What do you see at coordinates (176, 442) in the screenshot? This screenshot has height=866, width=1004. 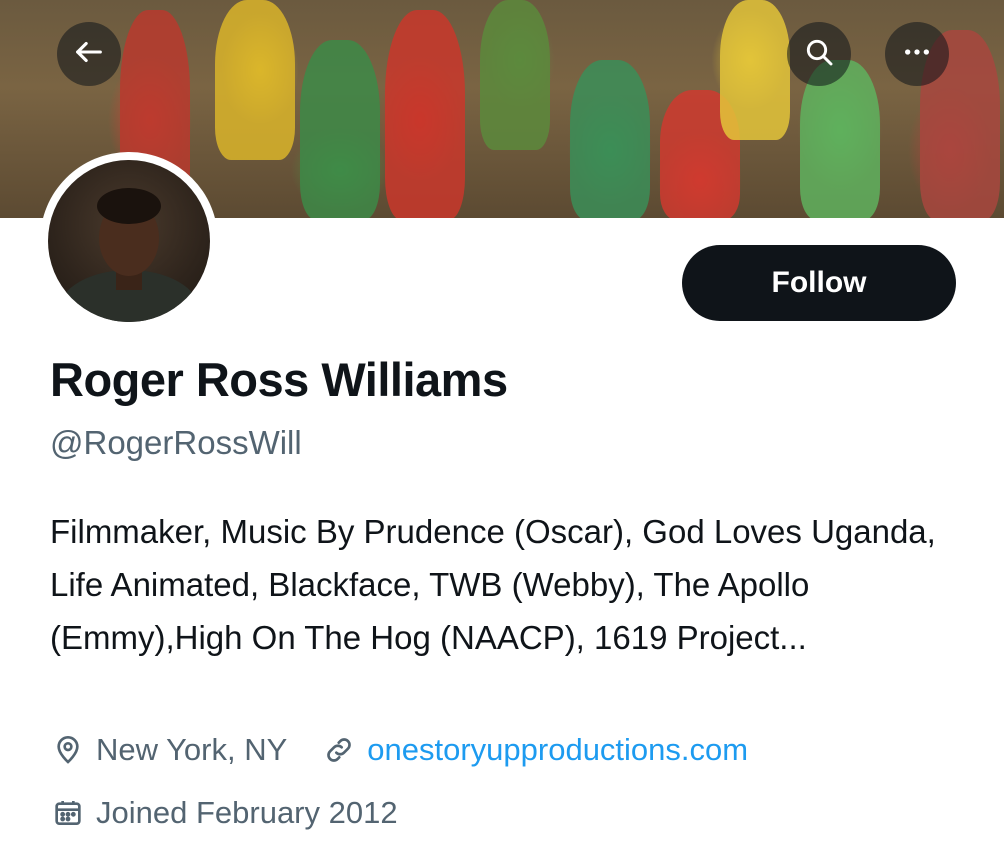 I see `profile-handle: @RogerRossWill` at bounding box center [176, 442].